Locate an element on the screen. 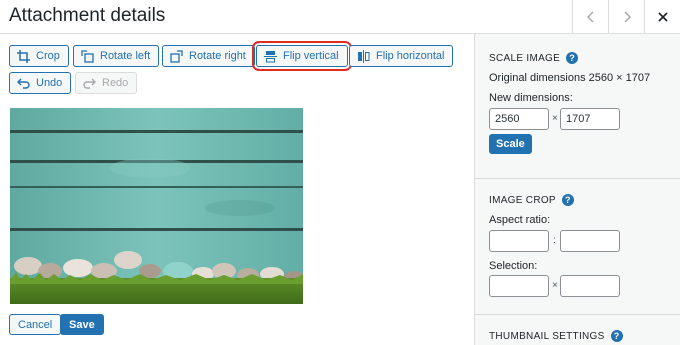 Image resolution: width=680 pixels, height=345 pixels. undo-label: Undo is located at coordinates (49, 83).